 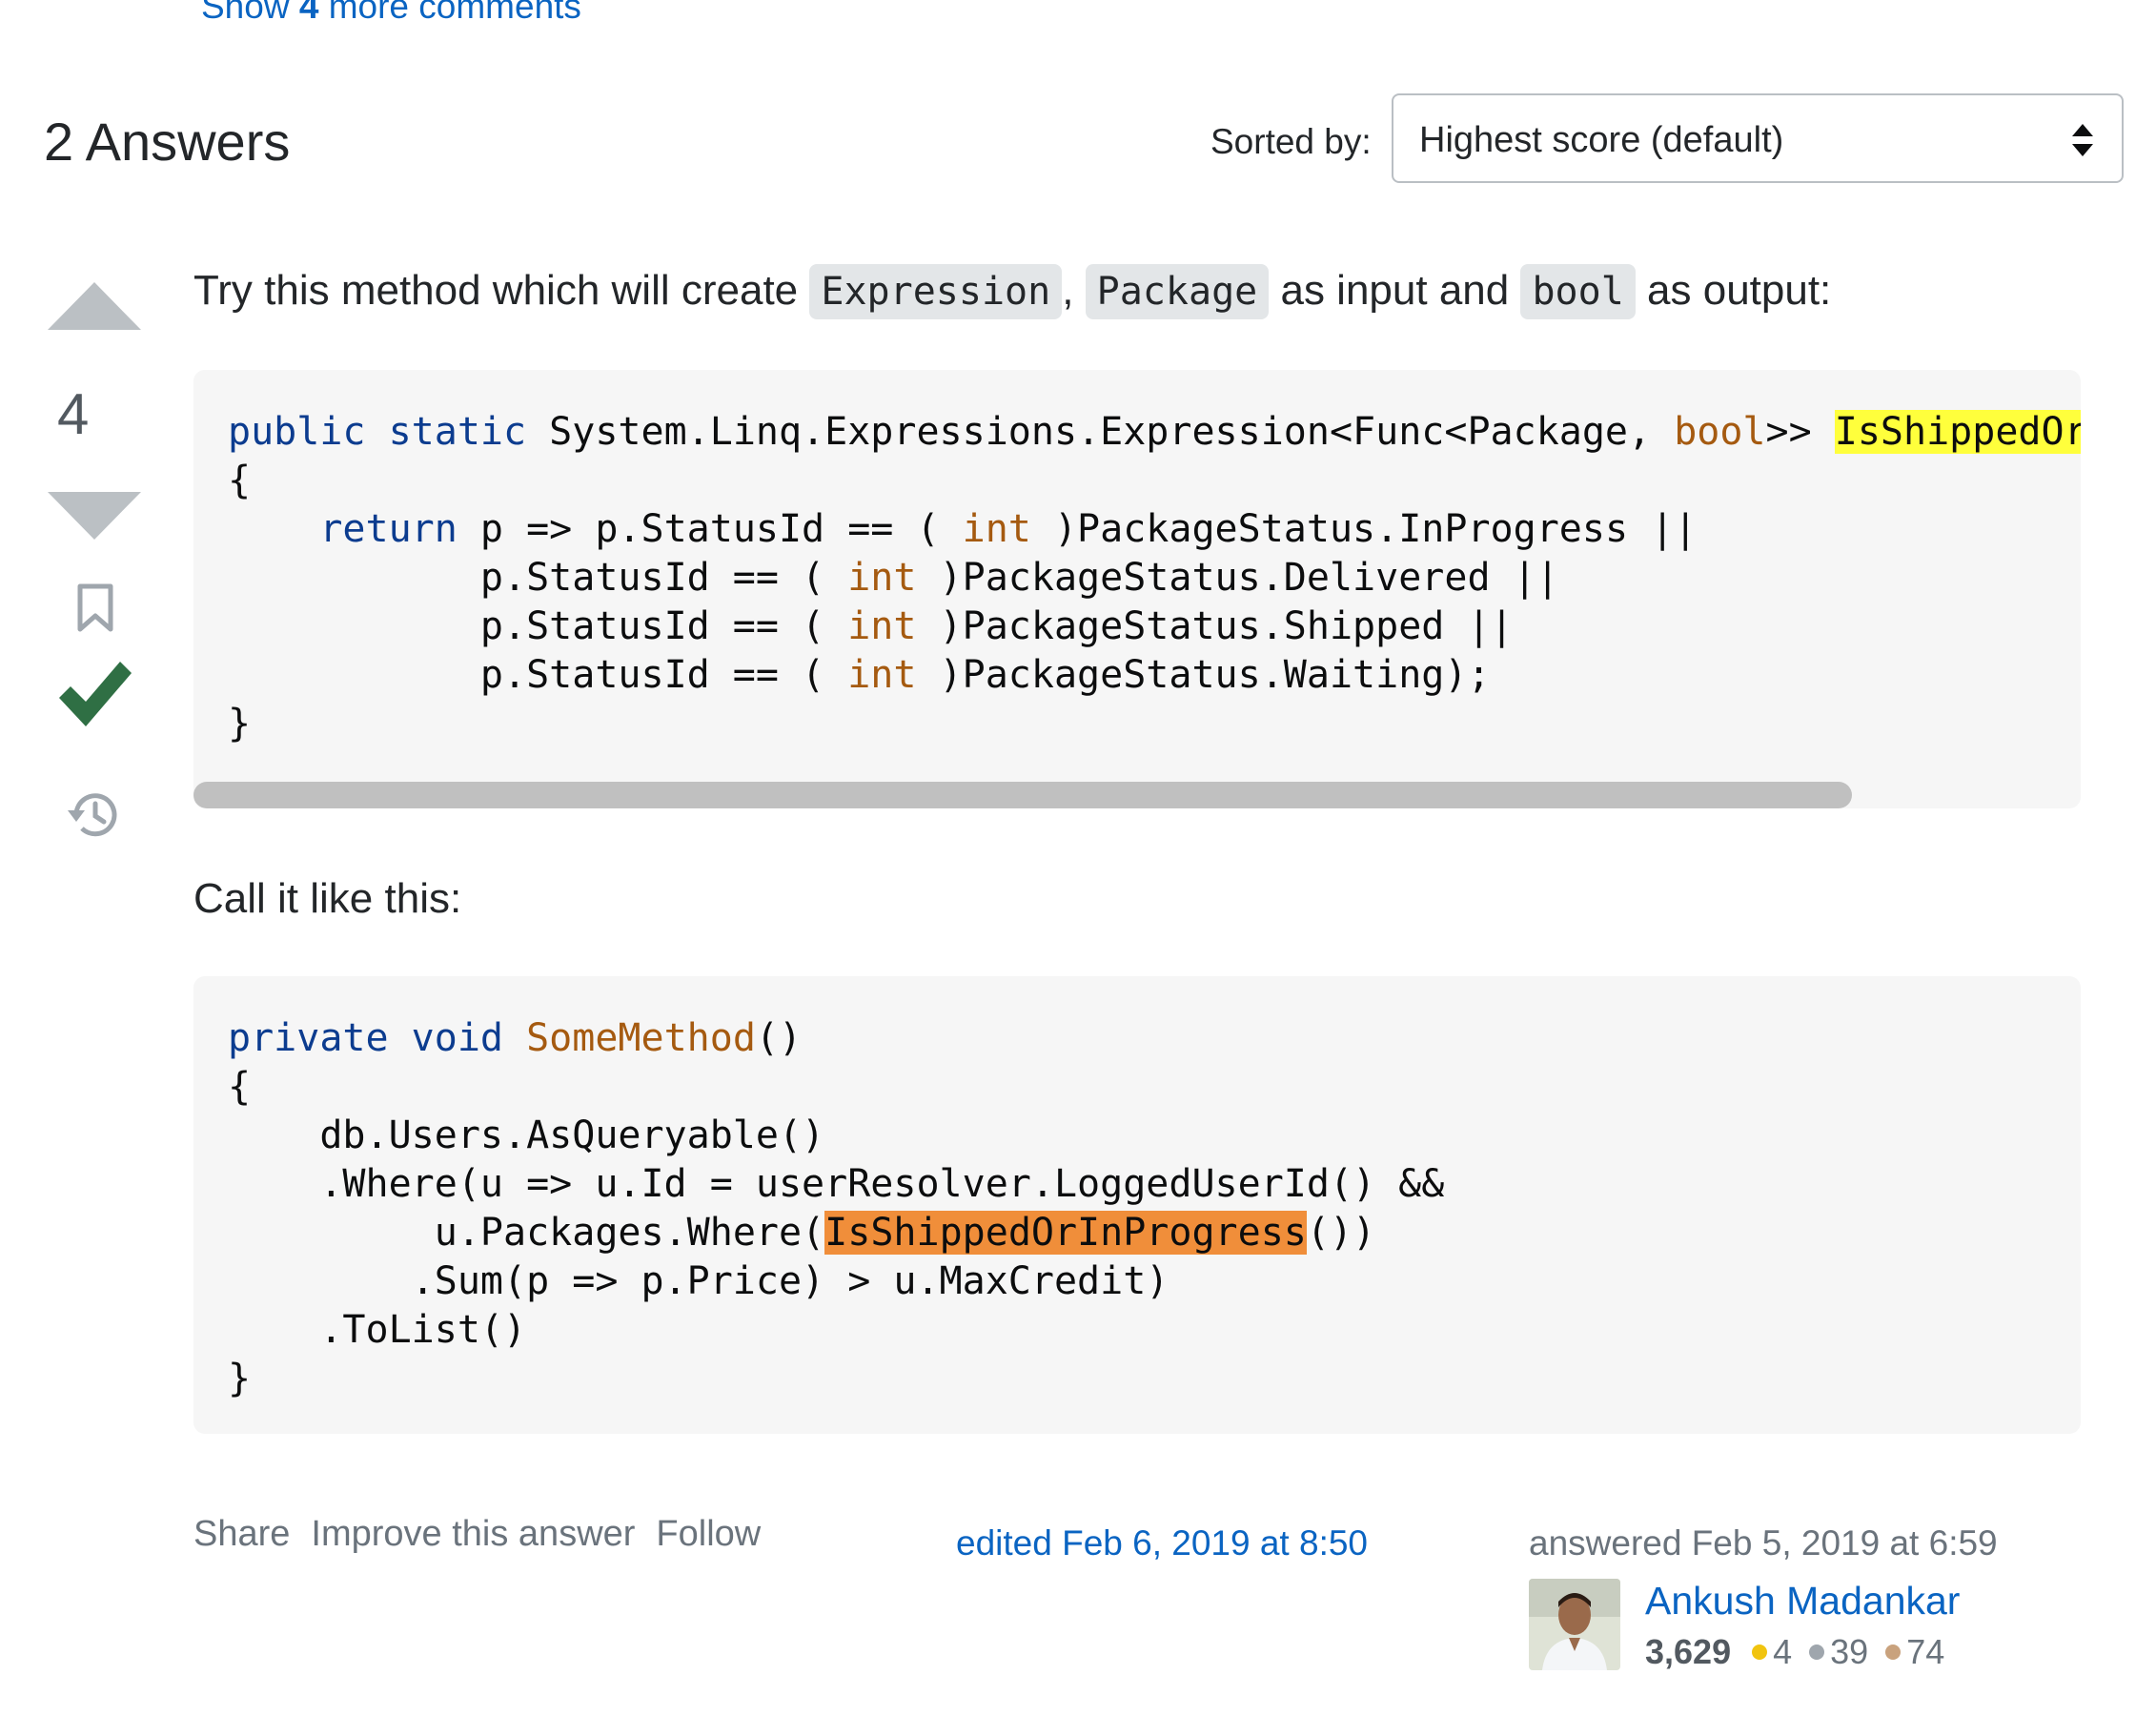 What do you see at coordinates (1341, 1233) in the screenshot?
I see `code-segment: ())` at bounding box center [1341, 1233].